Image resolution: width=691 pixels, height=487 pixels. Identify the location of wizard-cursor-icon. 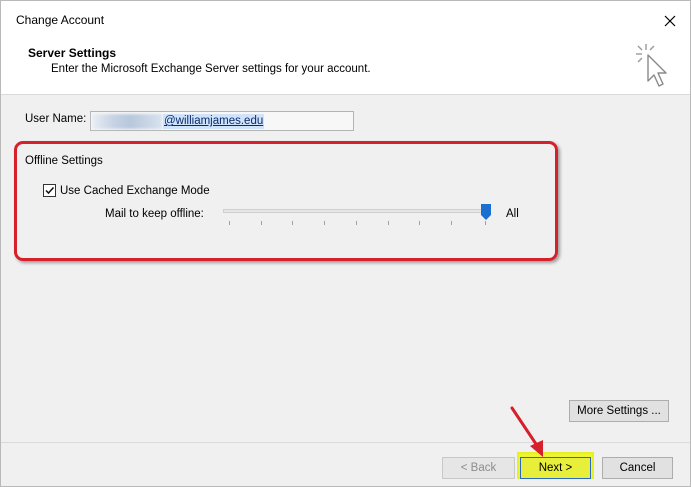
(651, 65).